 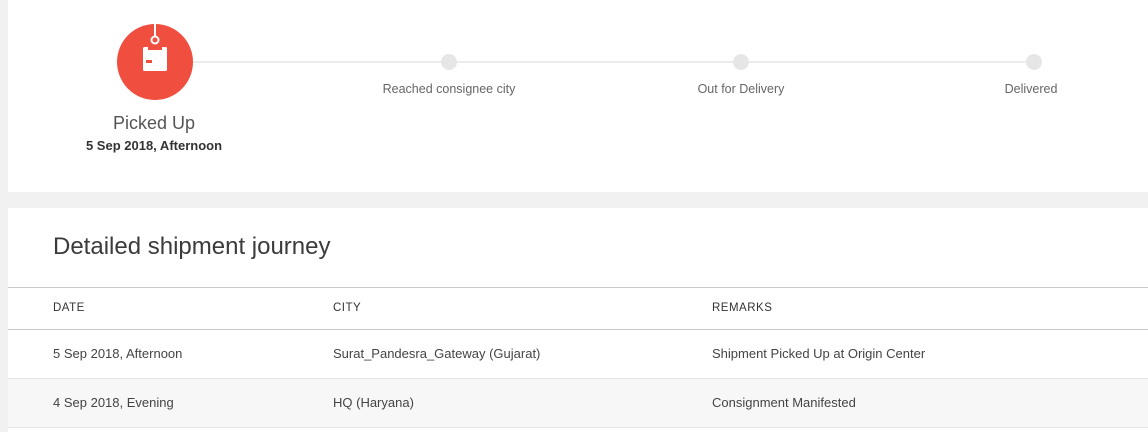 What do you see at coordinates (347, 308) in the screenshot?
I see `column-header-city: CITY` at bounding box center [347, 308].